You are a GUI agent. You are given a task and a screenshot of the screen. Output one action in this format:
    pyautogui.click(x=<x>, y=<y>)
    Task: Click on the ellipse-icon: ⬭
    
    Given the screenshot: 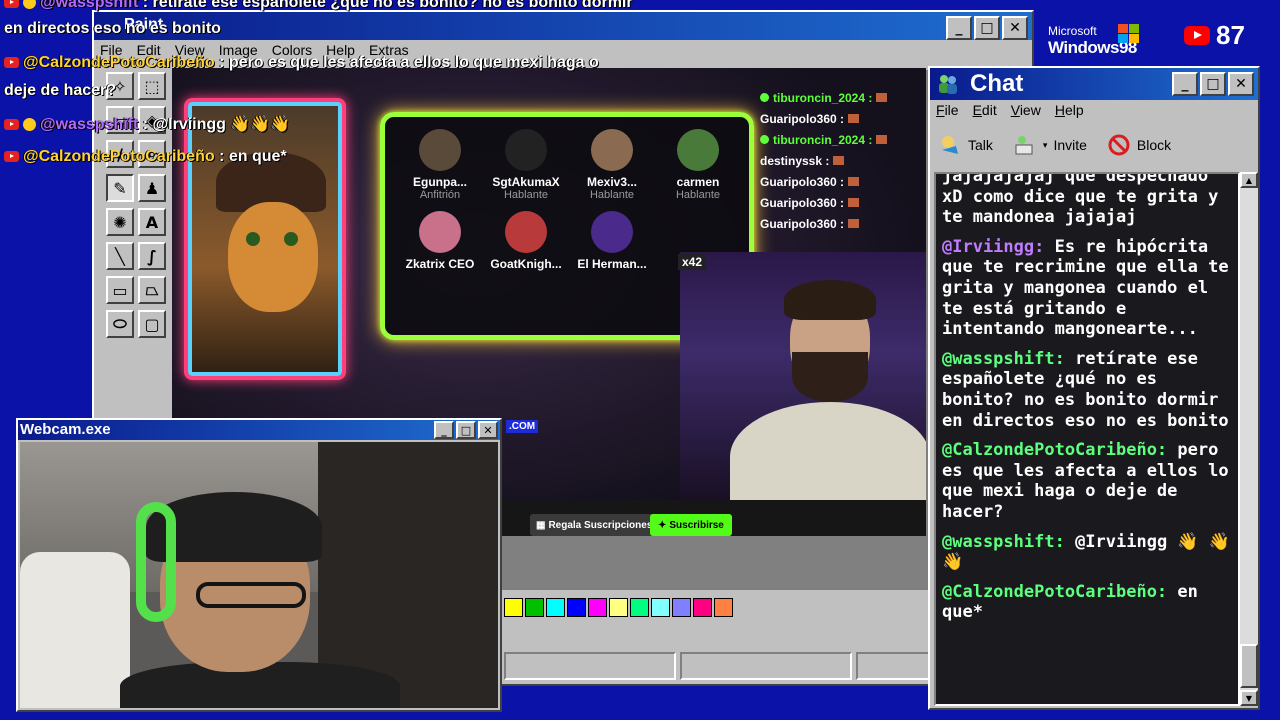 What is the action you would take?
    pyautogui.click(x=120, y=324)
    